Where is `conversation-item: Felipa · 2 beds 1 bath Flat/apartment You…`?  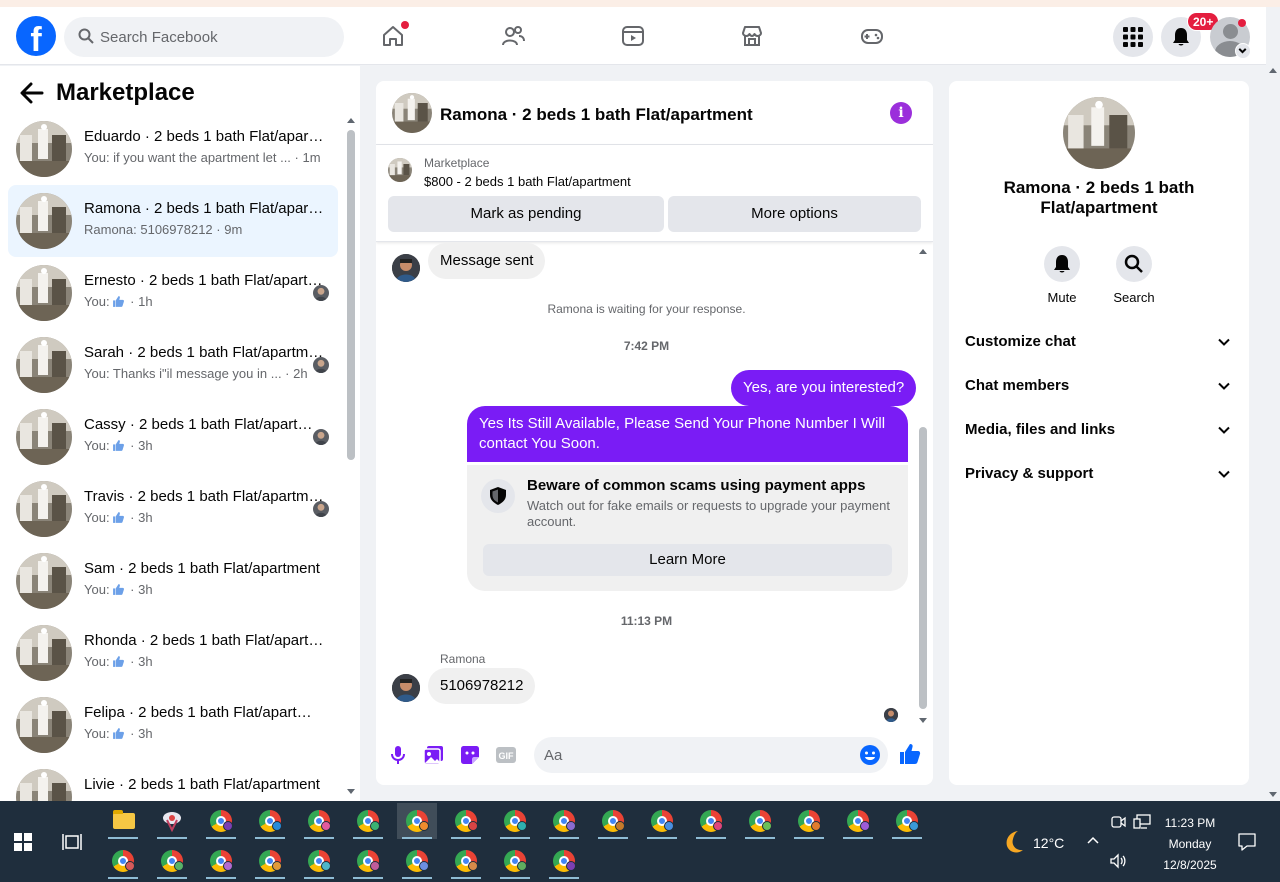
conversation-item: Felipa · 2 beds 1 bath Flat/apartment You… is located at coordinates (173, 725).